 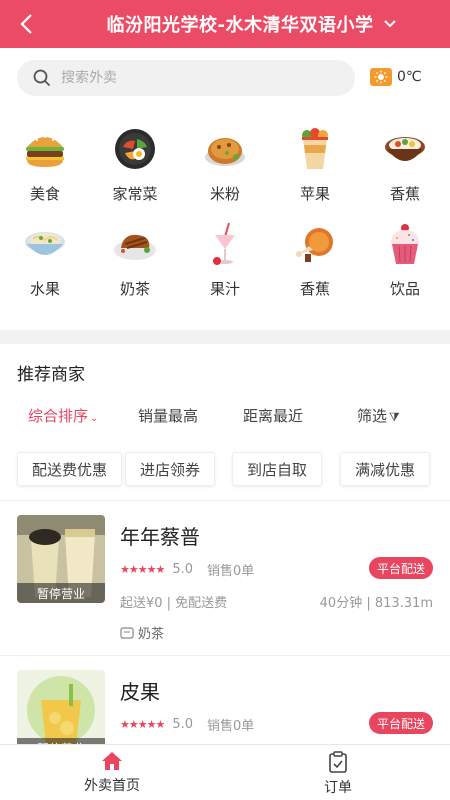 What do you see at coordinates (191, 78) in the screenshot?
I see `search-input` at bounding box center [191, 78].